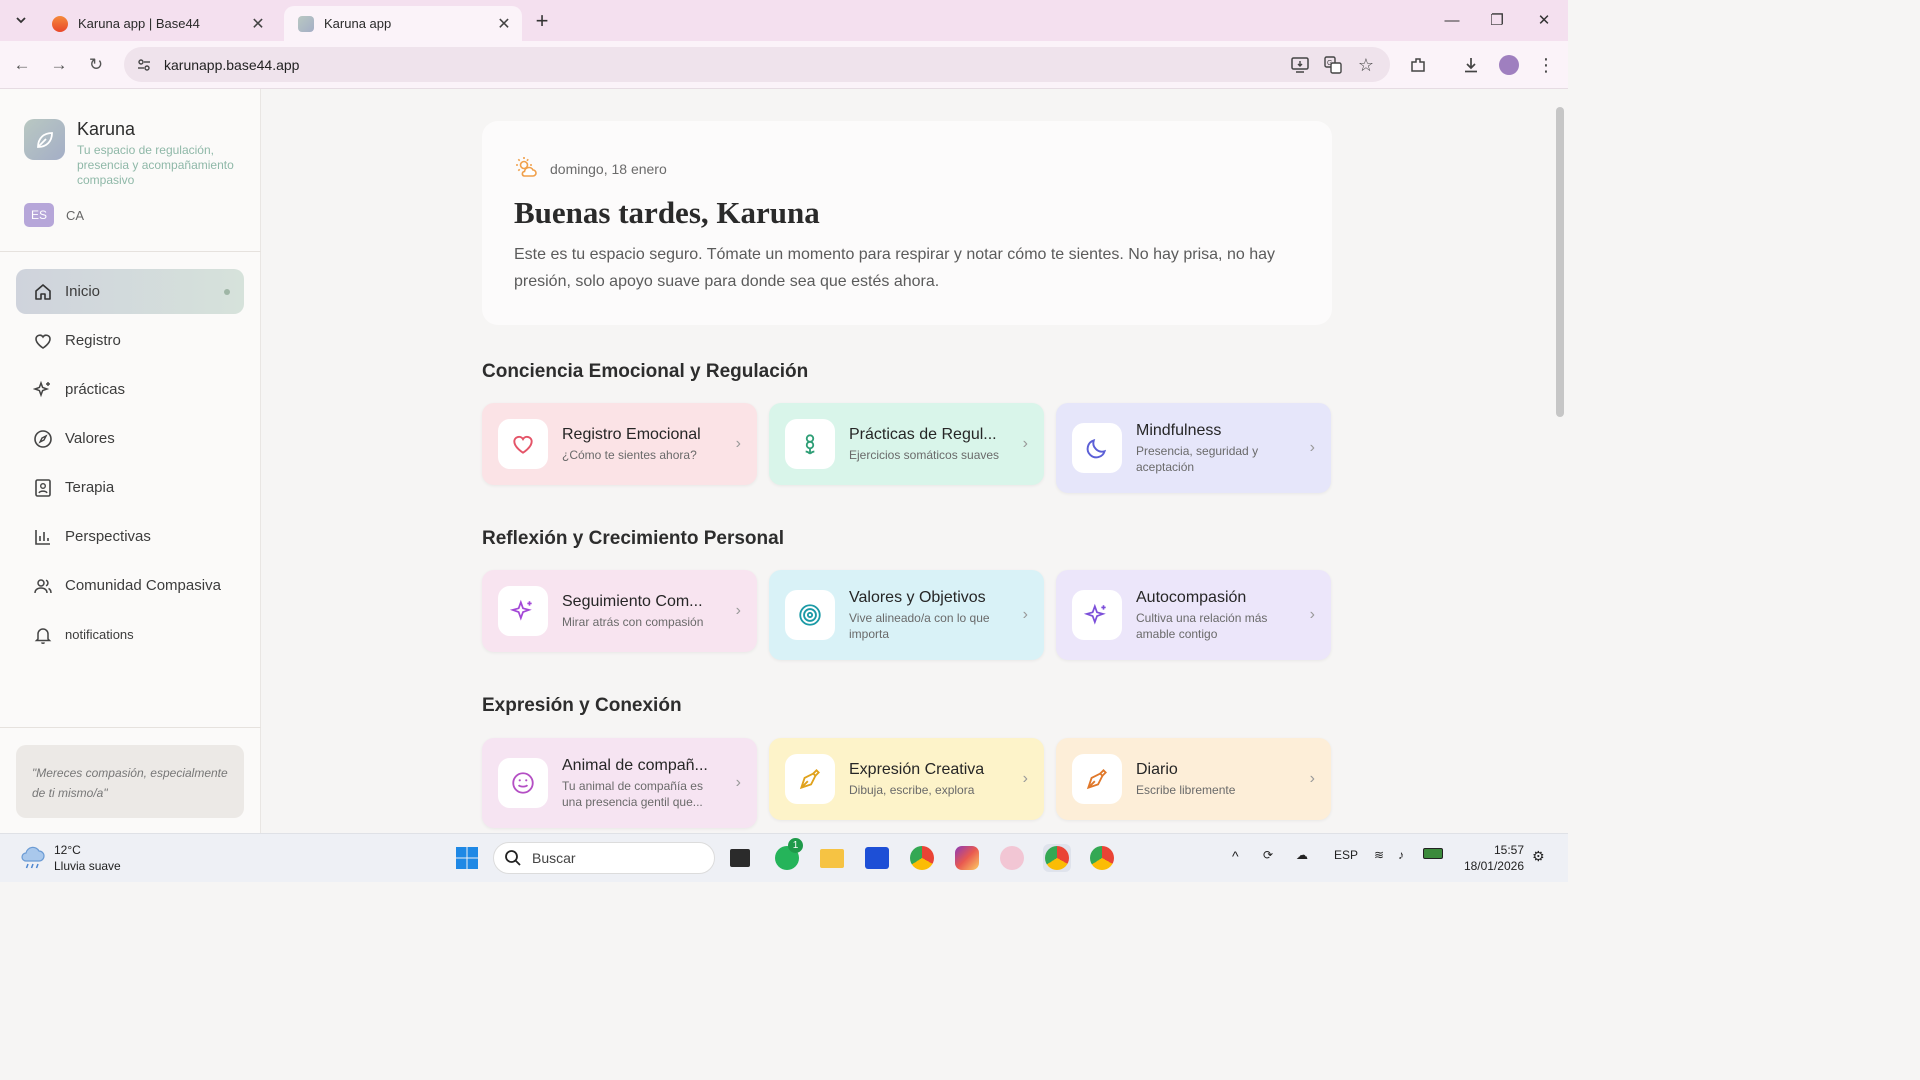  What do you see at coordinates (1197, 458) in the screenshot?
I see `card-subtitle: Presencia, seguridad y aceptación` at bounding box center [1197, 458].